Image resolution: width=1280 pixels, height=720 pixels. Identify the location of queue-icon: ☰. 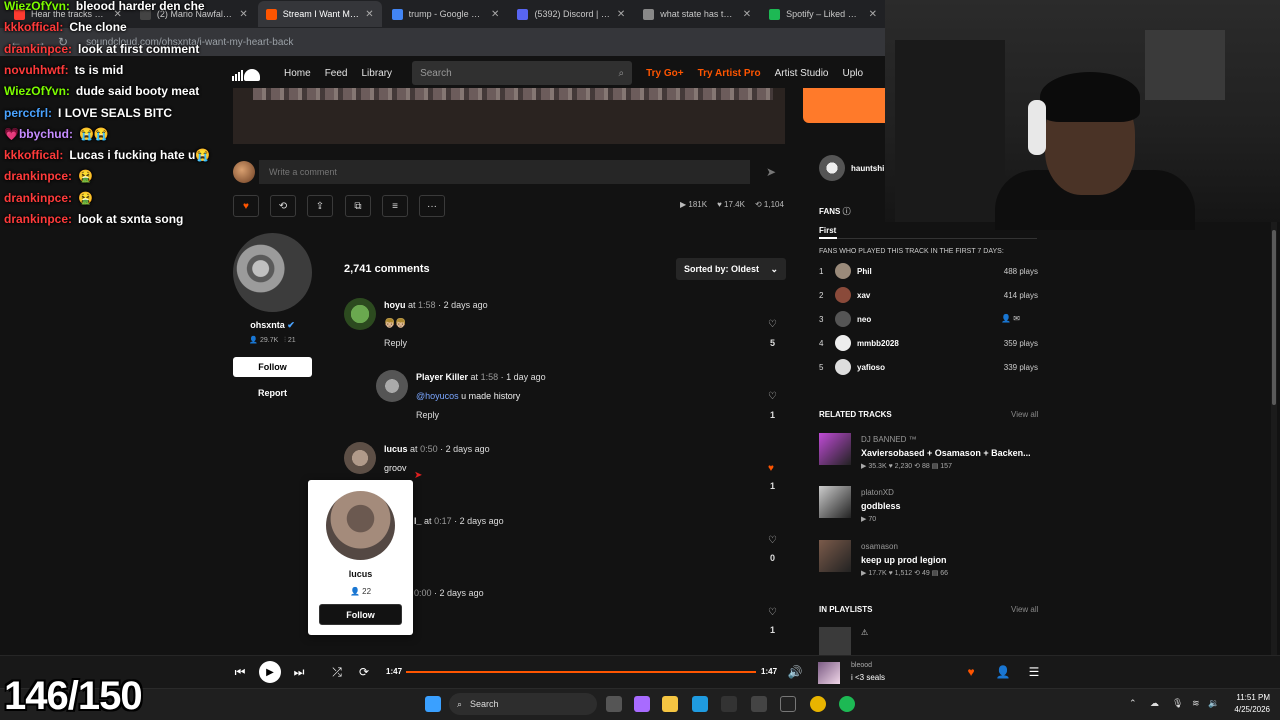
(1034, 672).